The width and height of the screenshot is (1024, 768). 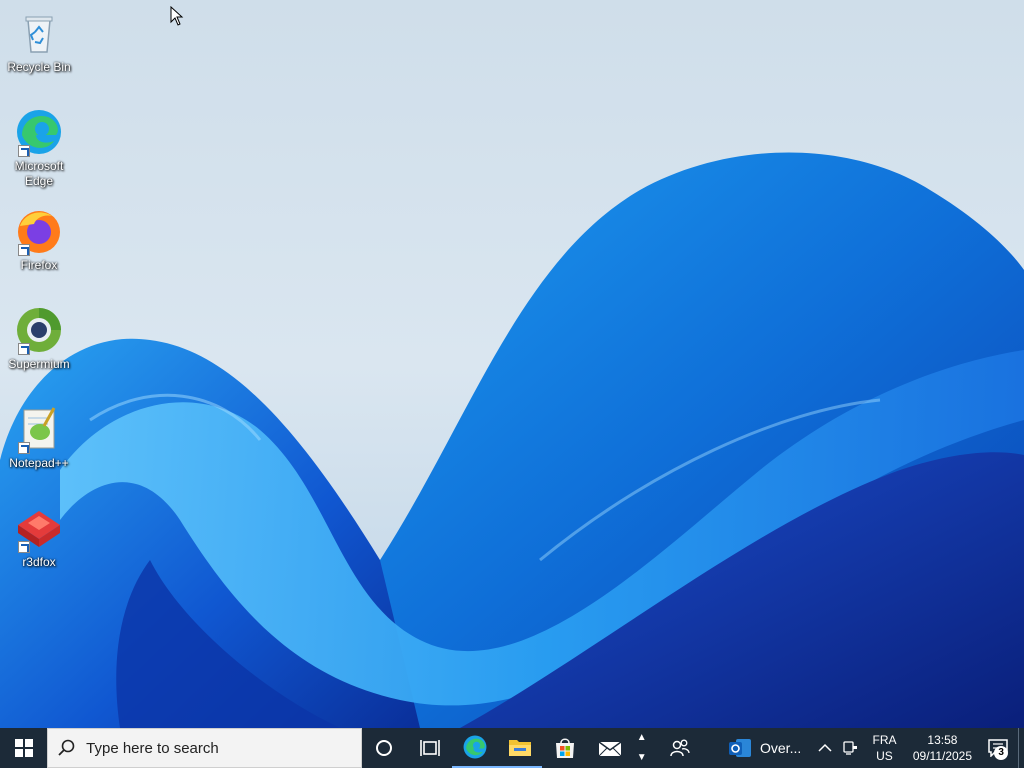 I want to click on windows-logo-icon, so click(x=23, y=748).